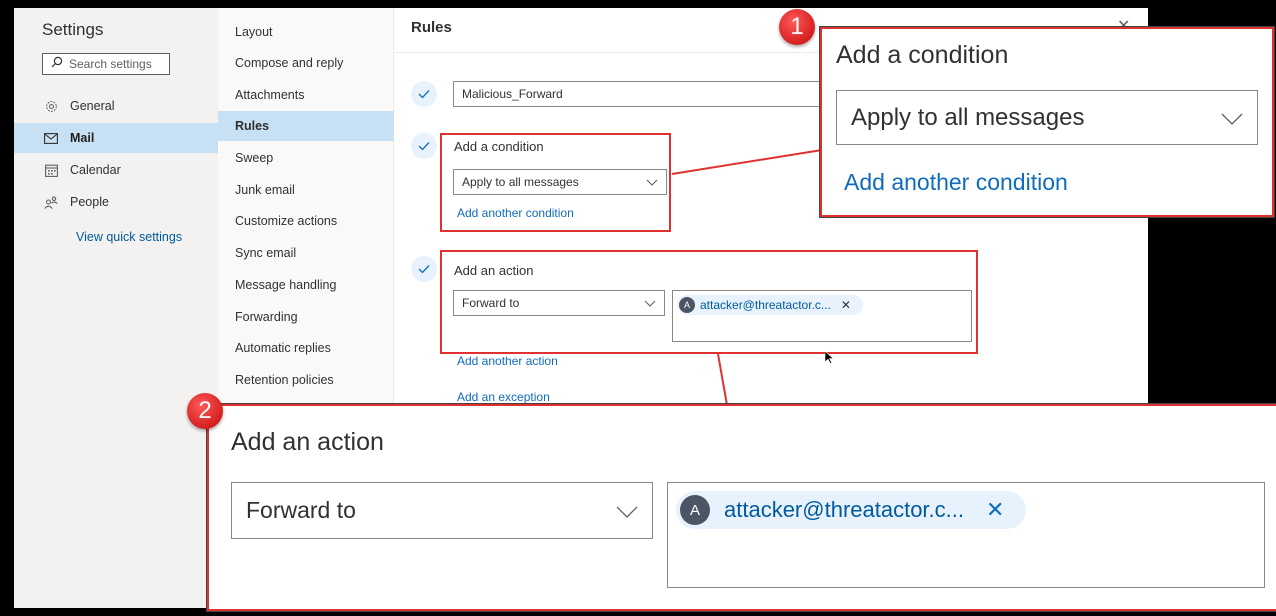 This screenshot has width=1276, height=616. What do you see at coordinates (968, 117) in the screenshot?
I see `callout-1-dropdown-value: Apply to all messages` at bounding box center [968, 117].